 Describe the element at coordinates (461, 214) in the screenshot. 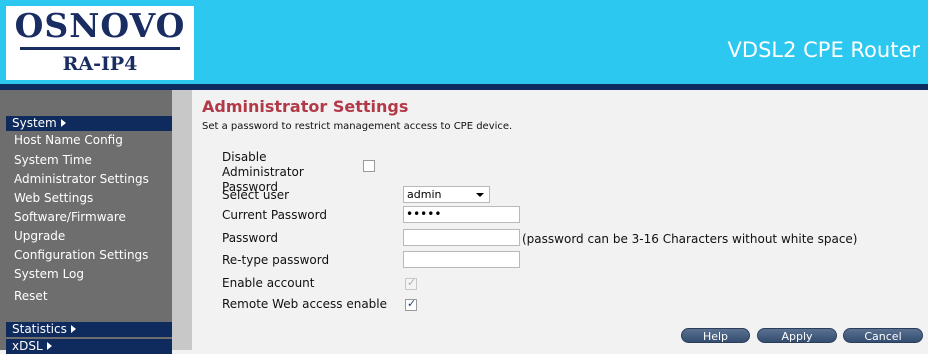

I see `current-password-field: •••••` at that location.